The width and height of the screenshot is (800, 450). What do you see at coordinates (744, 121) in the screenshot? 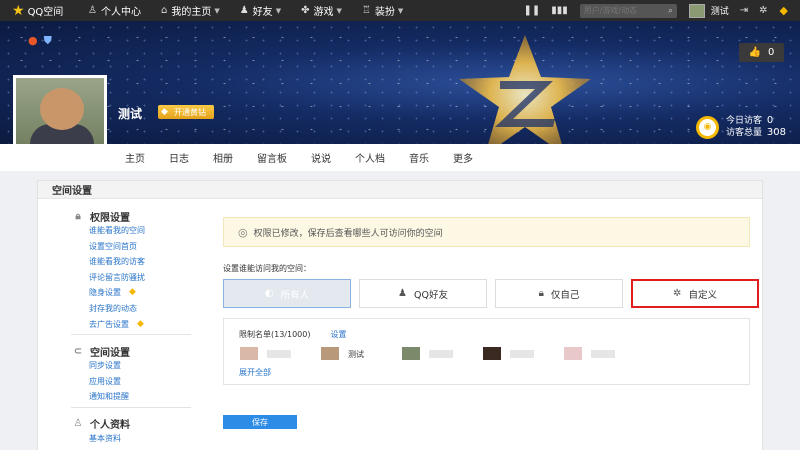
I see `today-visitors-label: 今日访客` at bounding box center [744, 121].